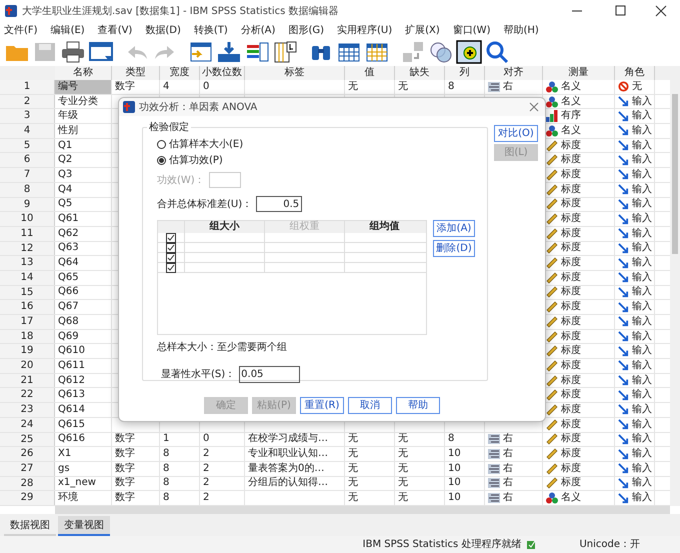 This screenshot has height=553, width=680. I want to click on menu-item: 分析(A), so click(258, 30).